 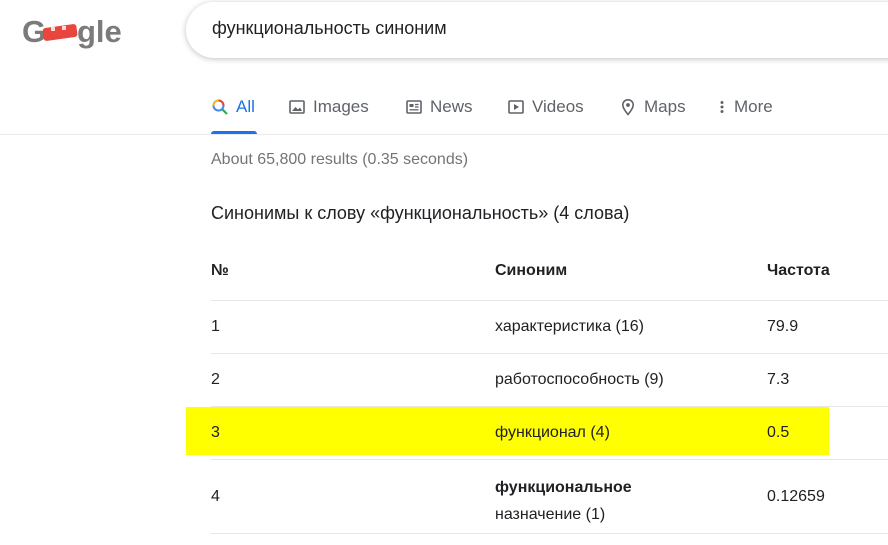 I want to click on column-header-number: №, so click(x=220, y=270).